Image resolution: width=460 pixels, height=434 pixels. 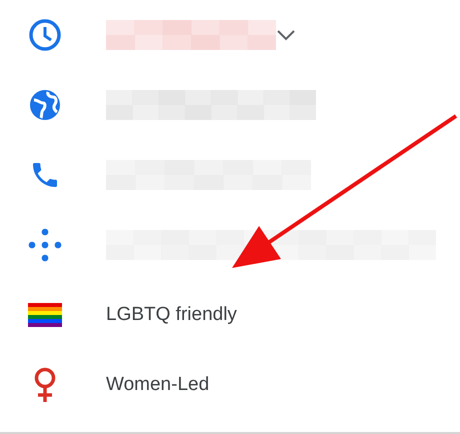 I want to click on rainbow-flag-icon, so click(x=45, y=315).